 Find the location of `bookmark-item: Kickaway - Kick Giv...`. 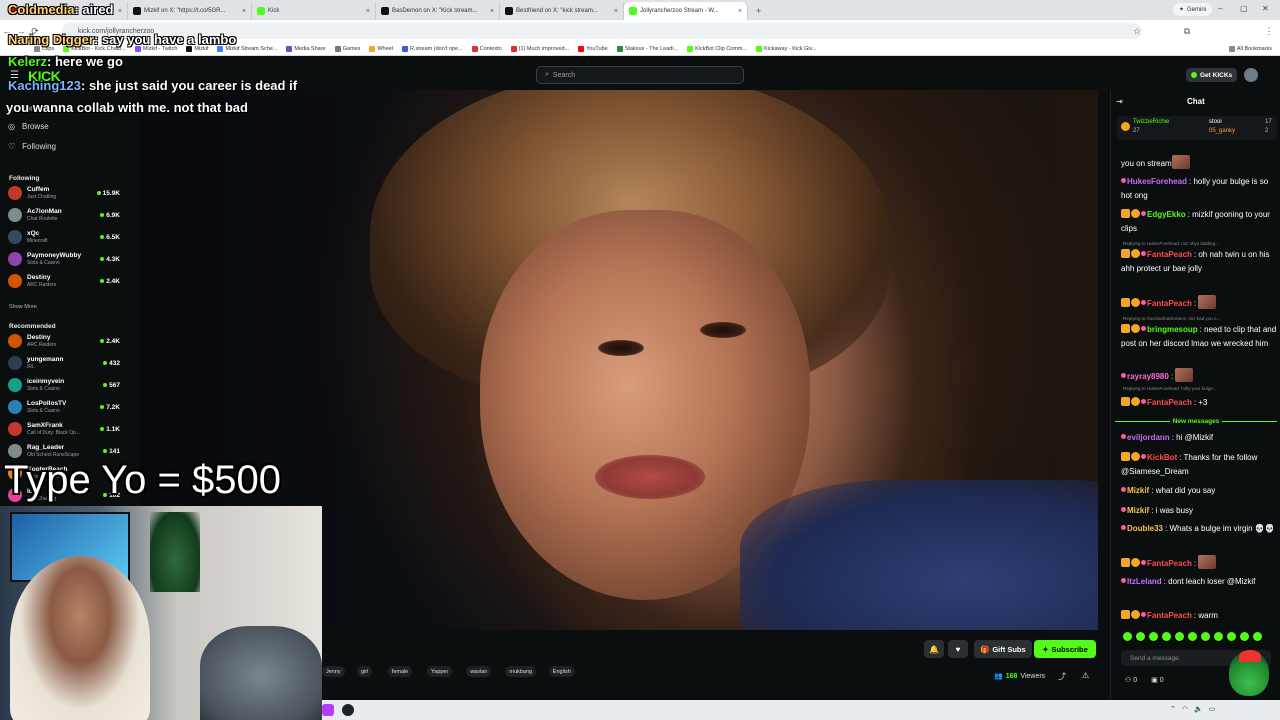

bookmark-item: Kickaway - Kick Giv... is located at coordinates (786, 48).